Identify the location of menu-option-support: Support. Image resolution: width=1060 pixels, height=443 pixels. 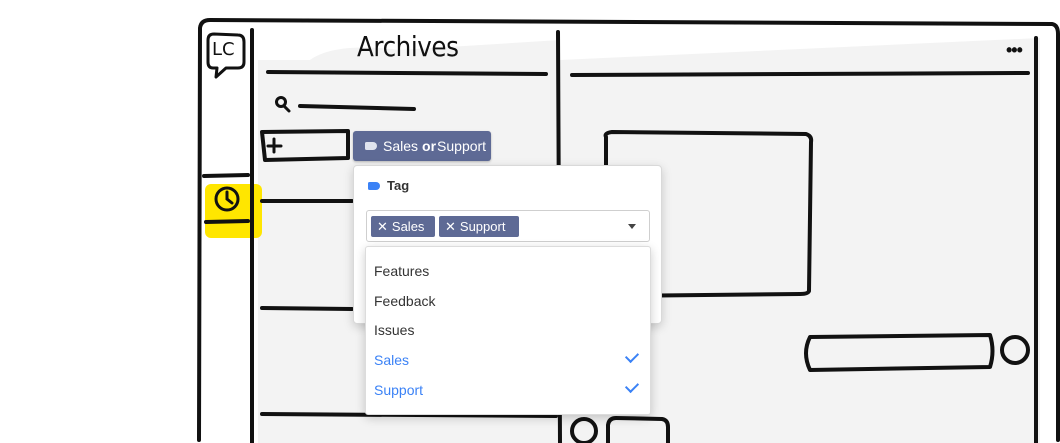
(508, 390).